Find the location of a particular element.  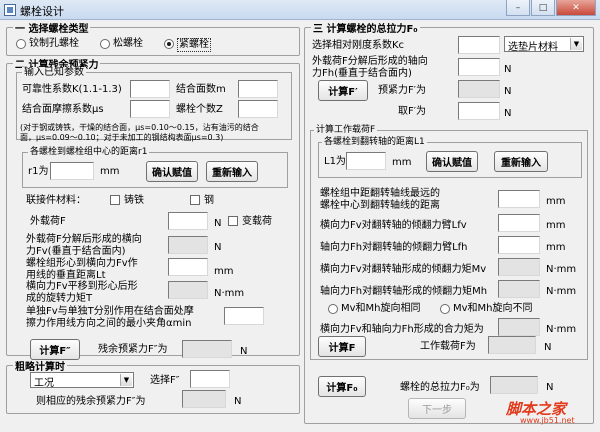

window-controls: – □ ✕ is located at coordinates (551, 9).